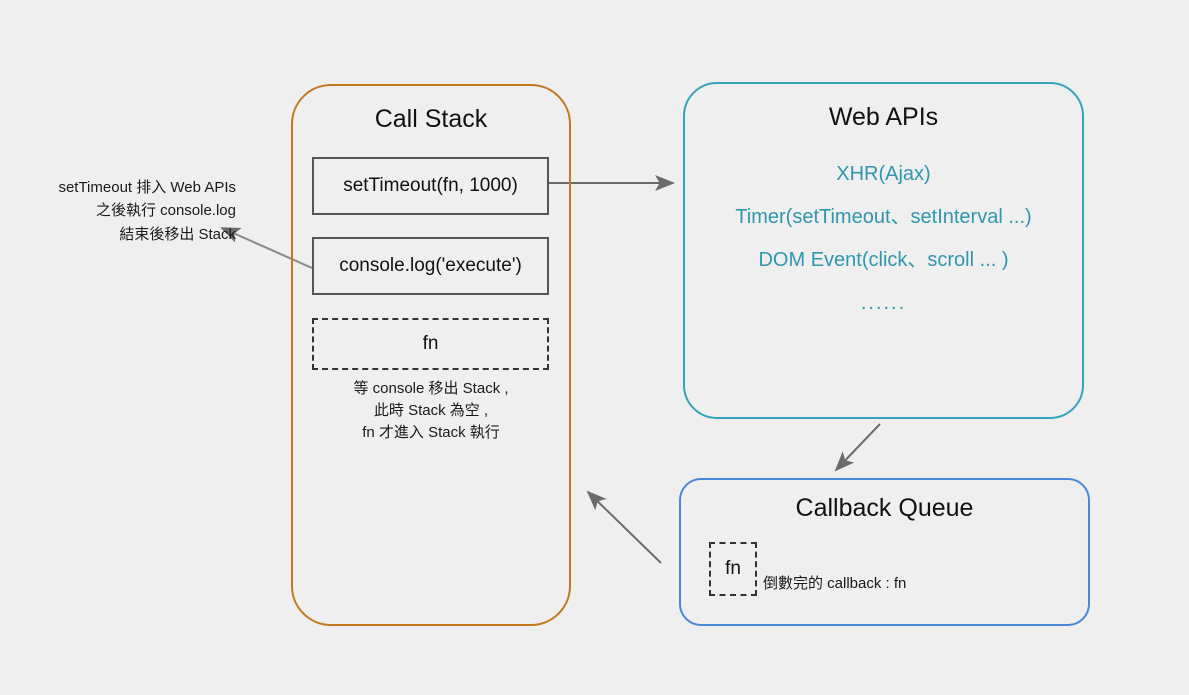  What do you see at coordinates (883, 117) in the screenshot?
I see `web-apis-title: Web APIs` at bounding box center [883, 117].